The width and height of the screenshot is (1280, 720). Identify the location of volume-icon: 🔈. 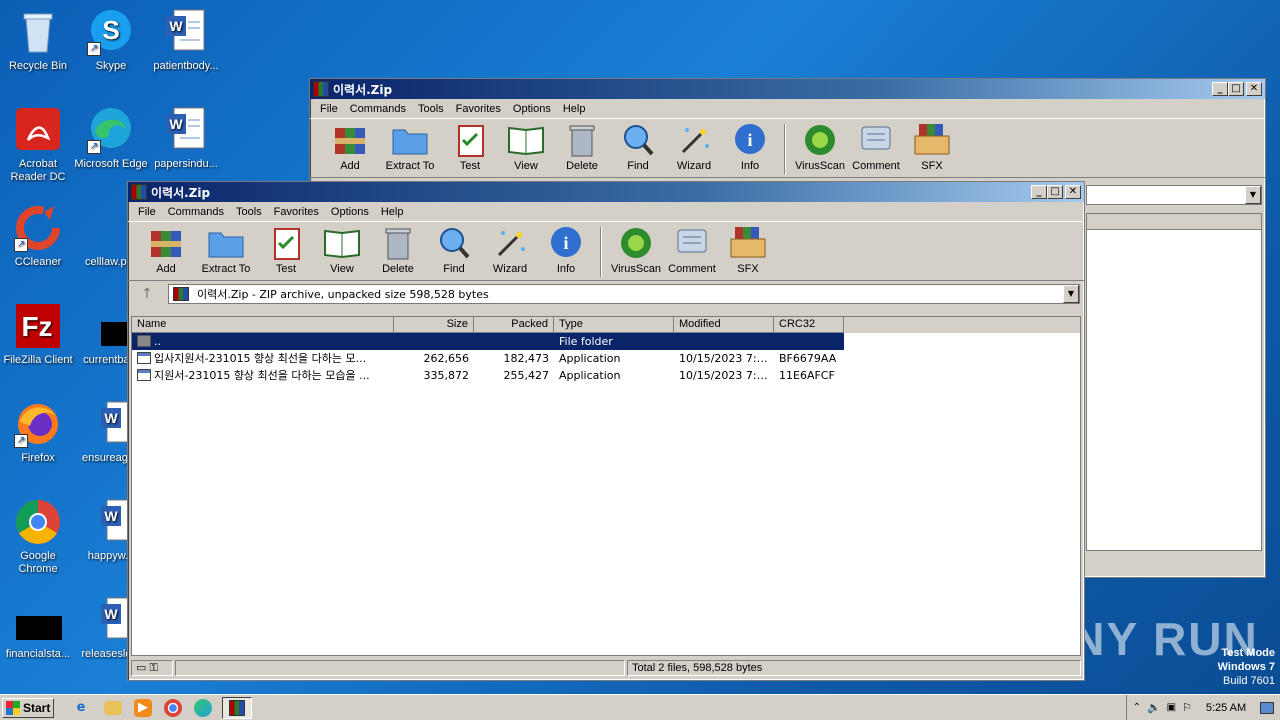
(1154, 707).